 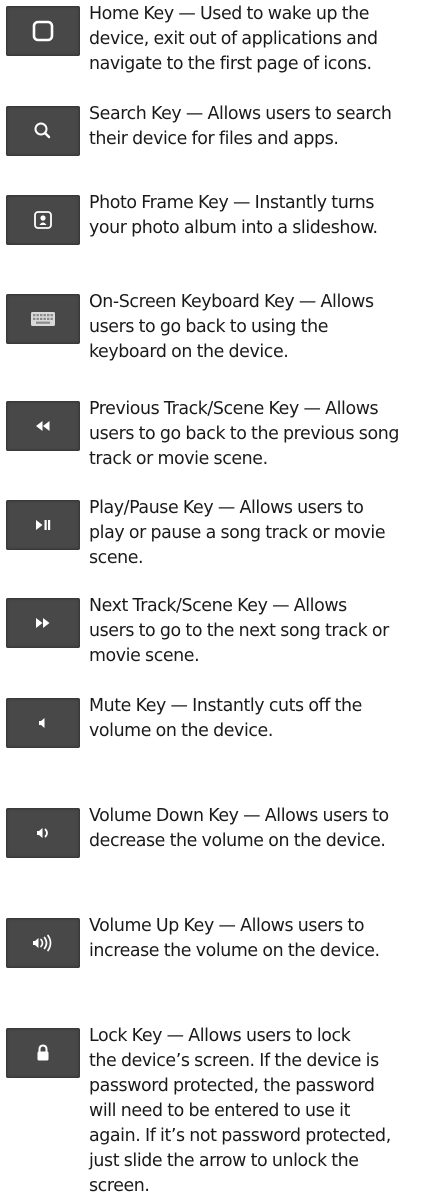 I want to click on volume-down-key-button, so click(x=43, y=833).